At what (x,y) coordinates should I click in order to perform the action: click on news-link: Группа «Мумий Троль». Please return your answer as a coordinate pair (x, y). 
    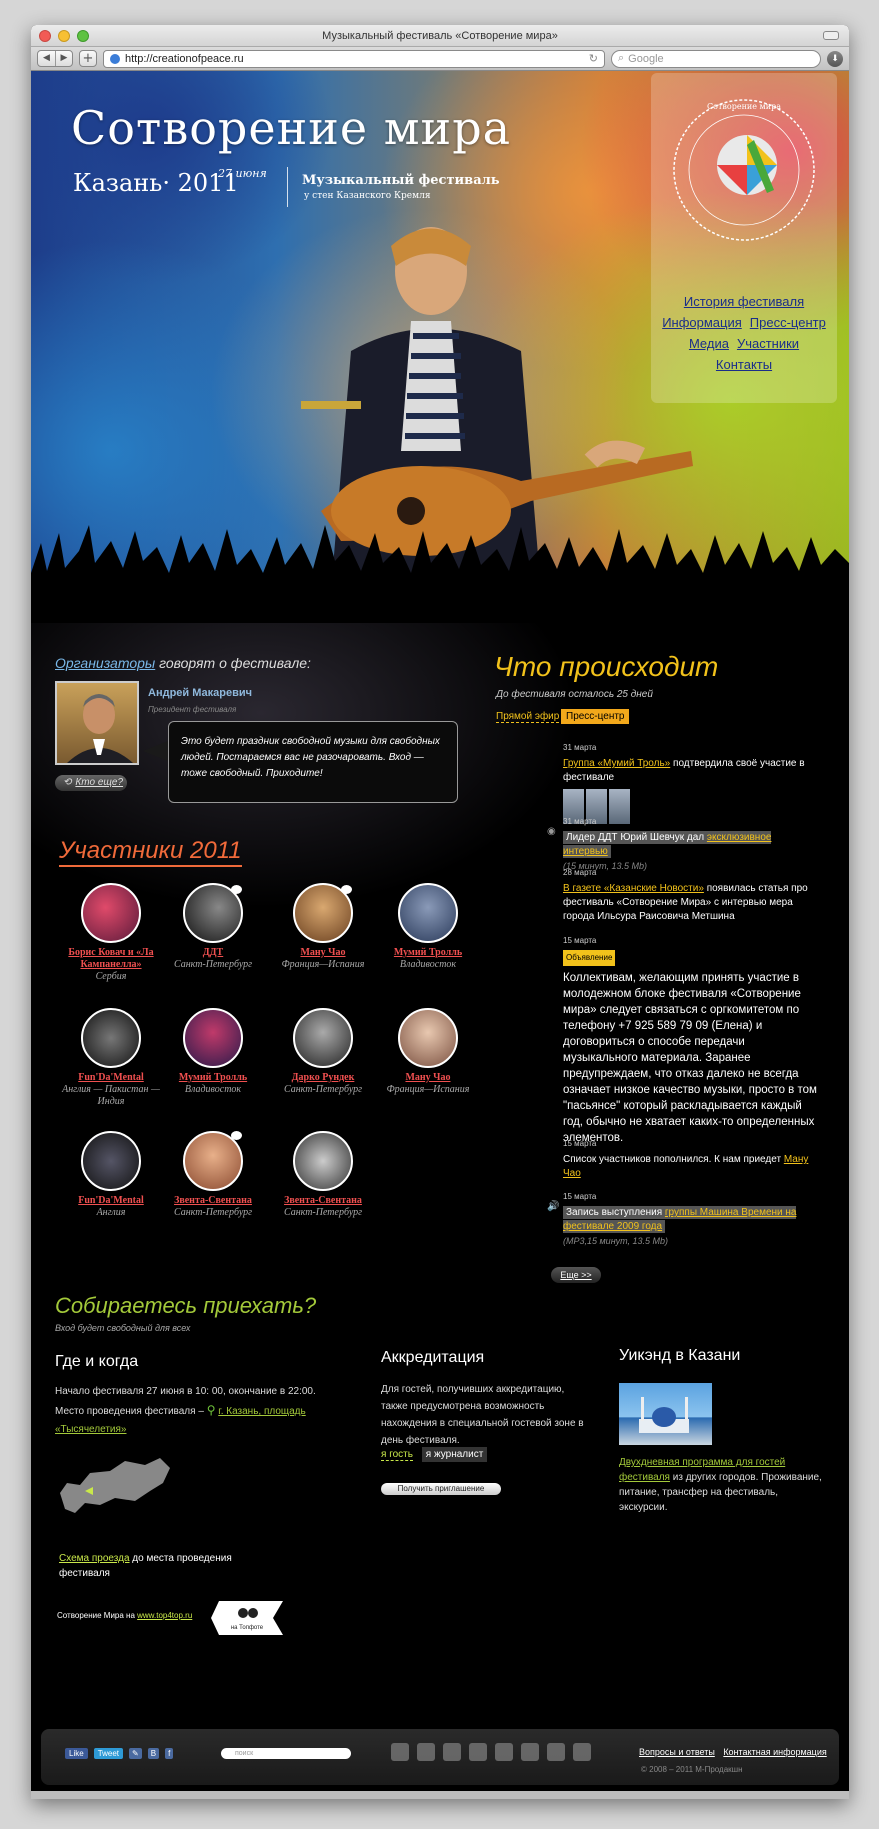
    Looking at the image, I should click on (616, 763).